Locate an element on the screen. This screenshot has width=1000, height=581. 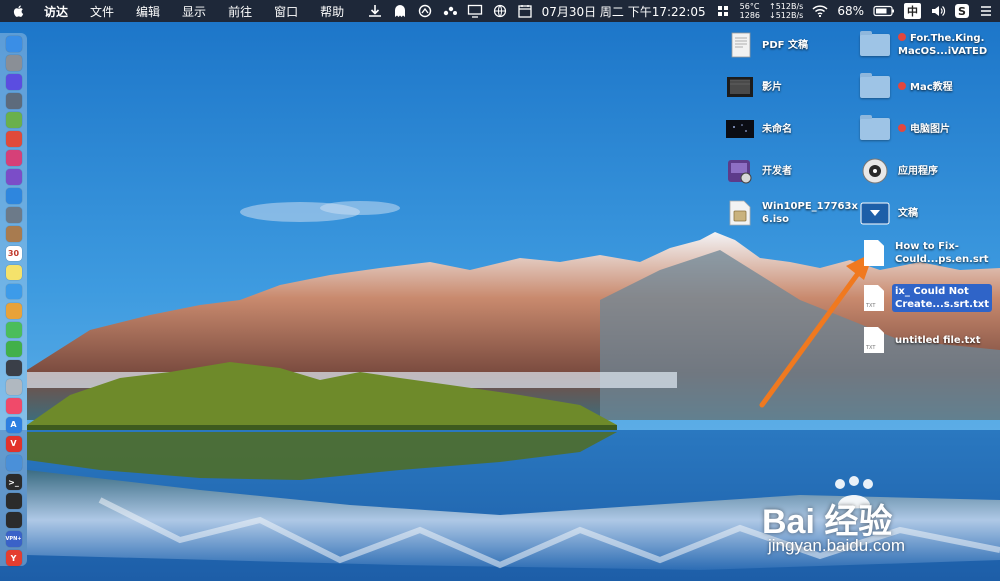
disk-image-icon is located at coordinates (740, 213).